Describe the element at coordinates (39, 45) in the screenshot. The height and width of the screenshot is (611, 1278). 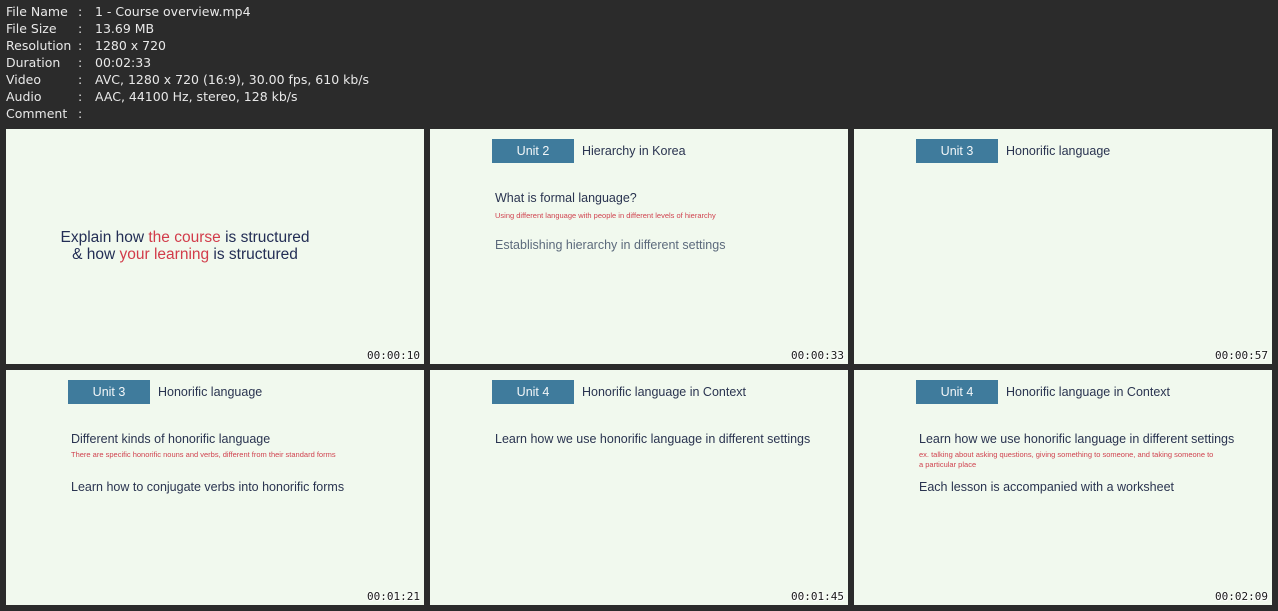
I see `meta-key: Resolution` at that location.